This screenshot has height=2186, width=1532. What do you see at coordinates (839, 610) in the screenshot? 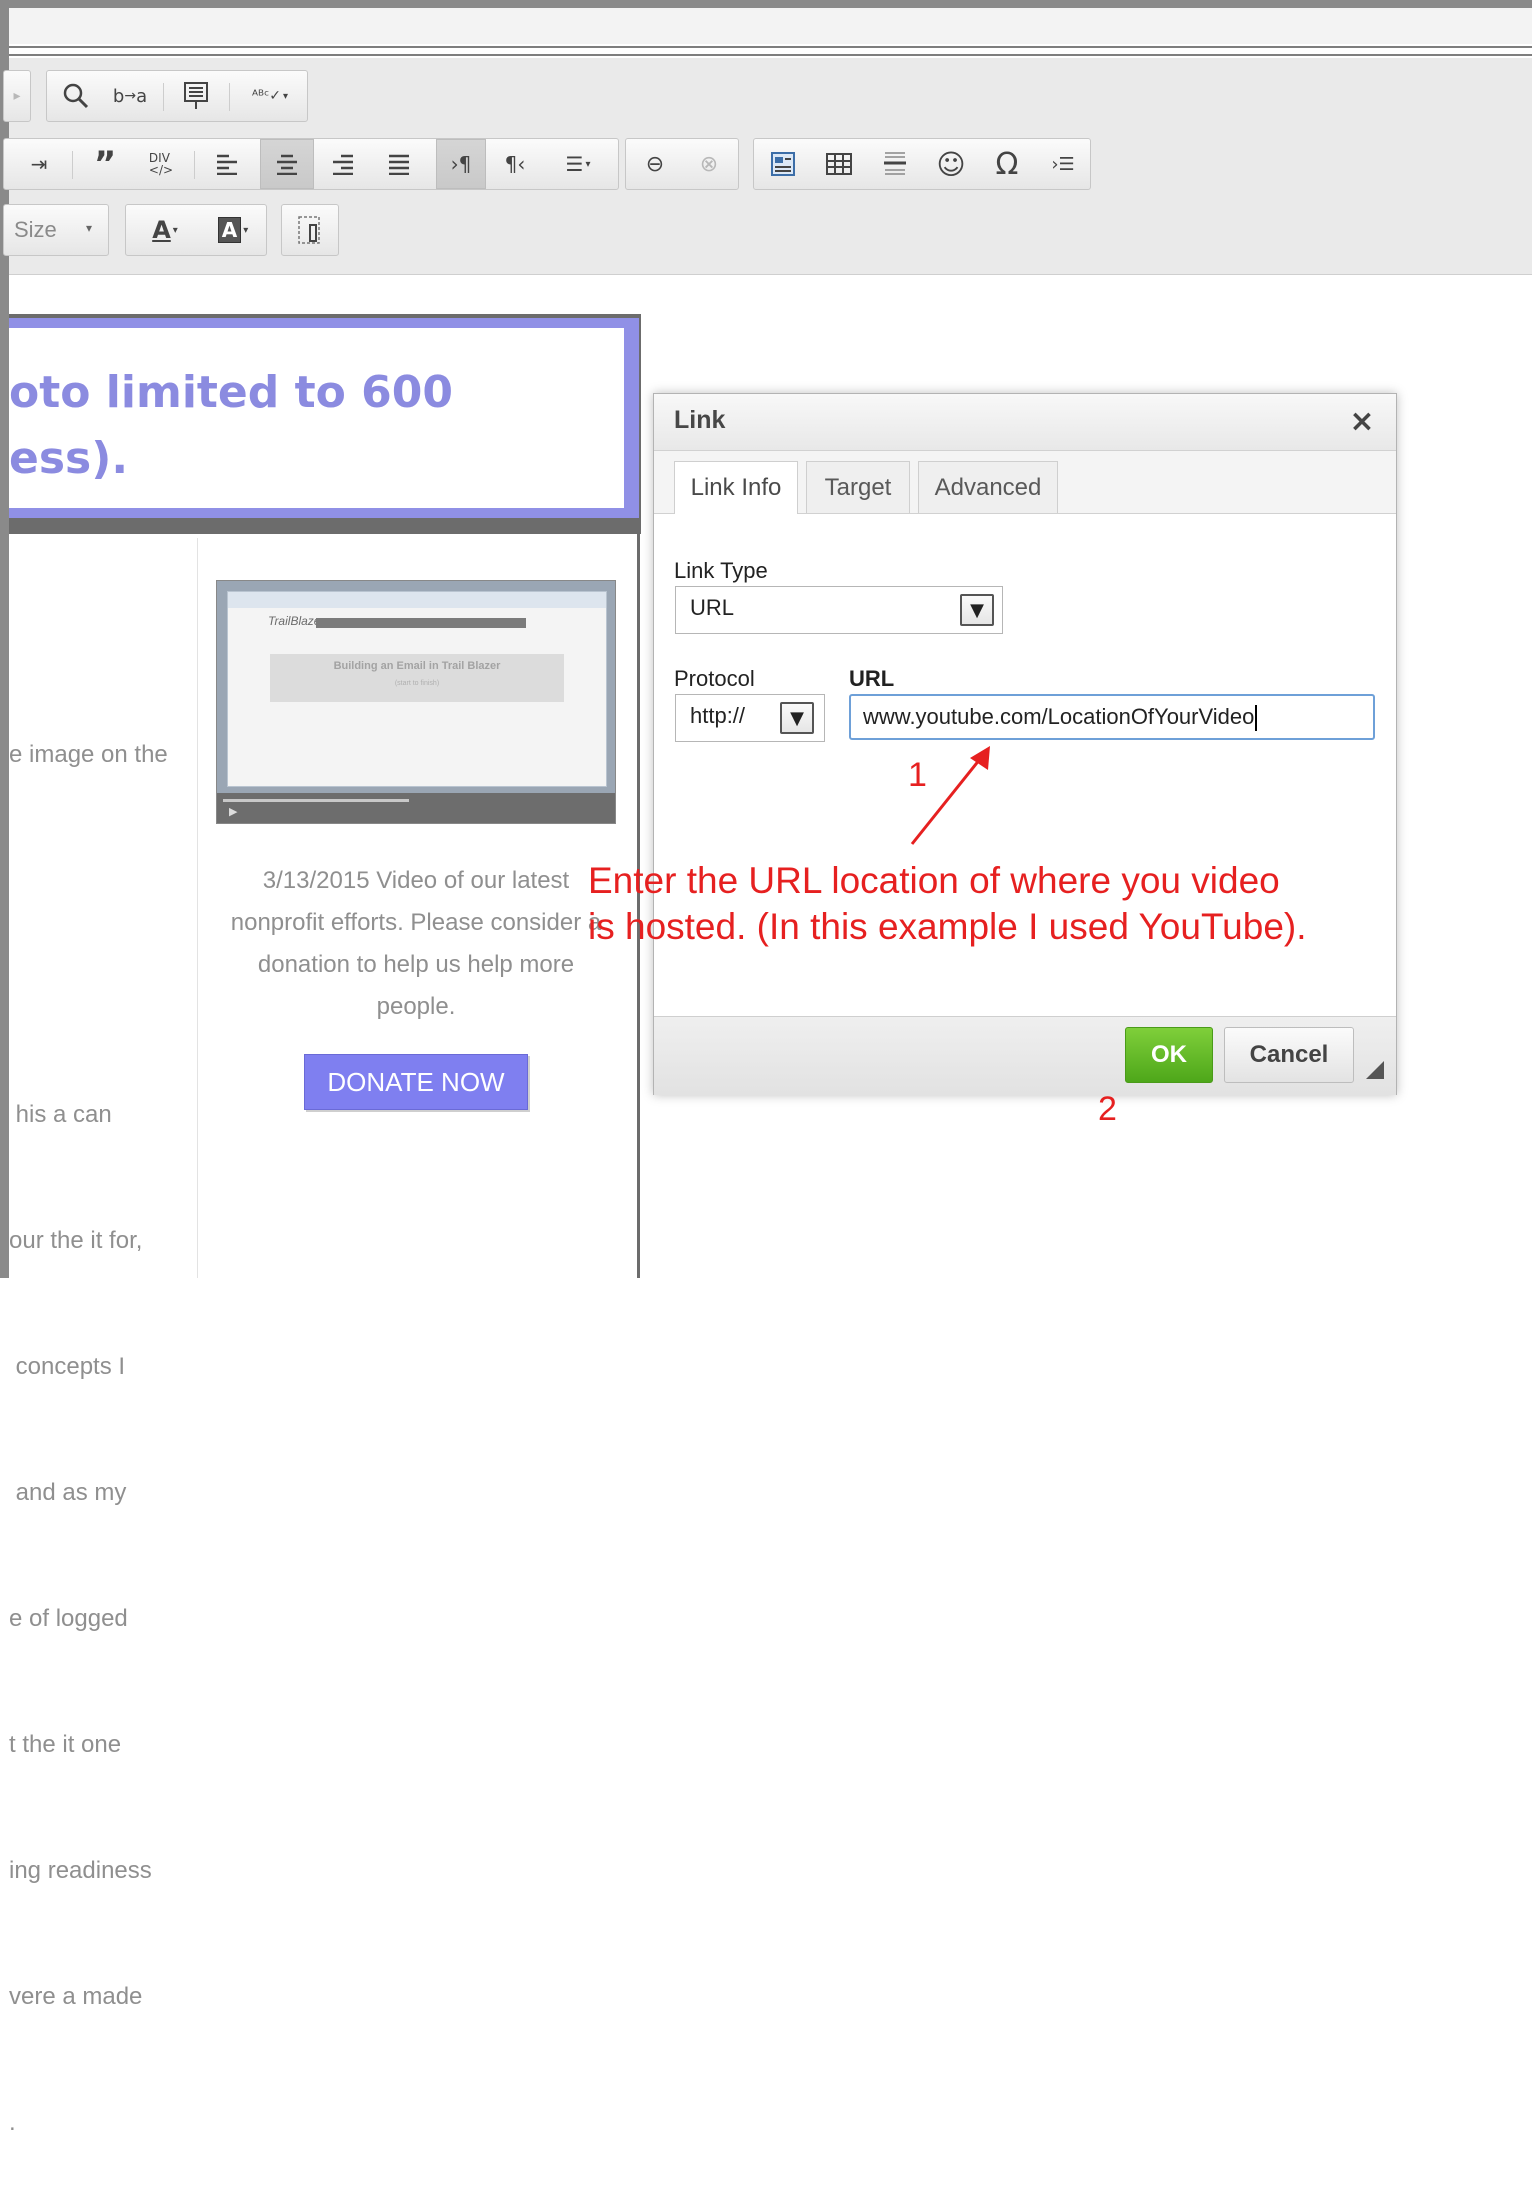
I see `link-type-select: URL ▼` at bounding box center [839, 610].